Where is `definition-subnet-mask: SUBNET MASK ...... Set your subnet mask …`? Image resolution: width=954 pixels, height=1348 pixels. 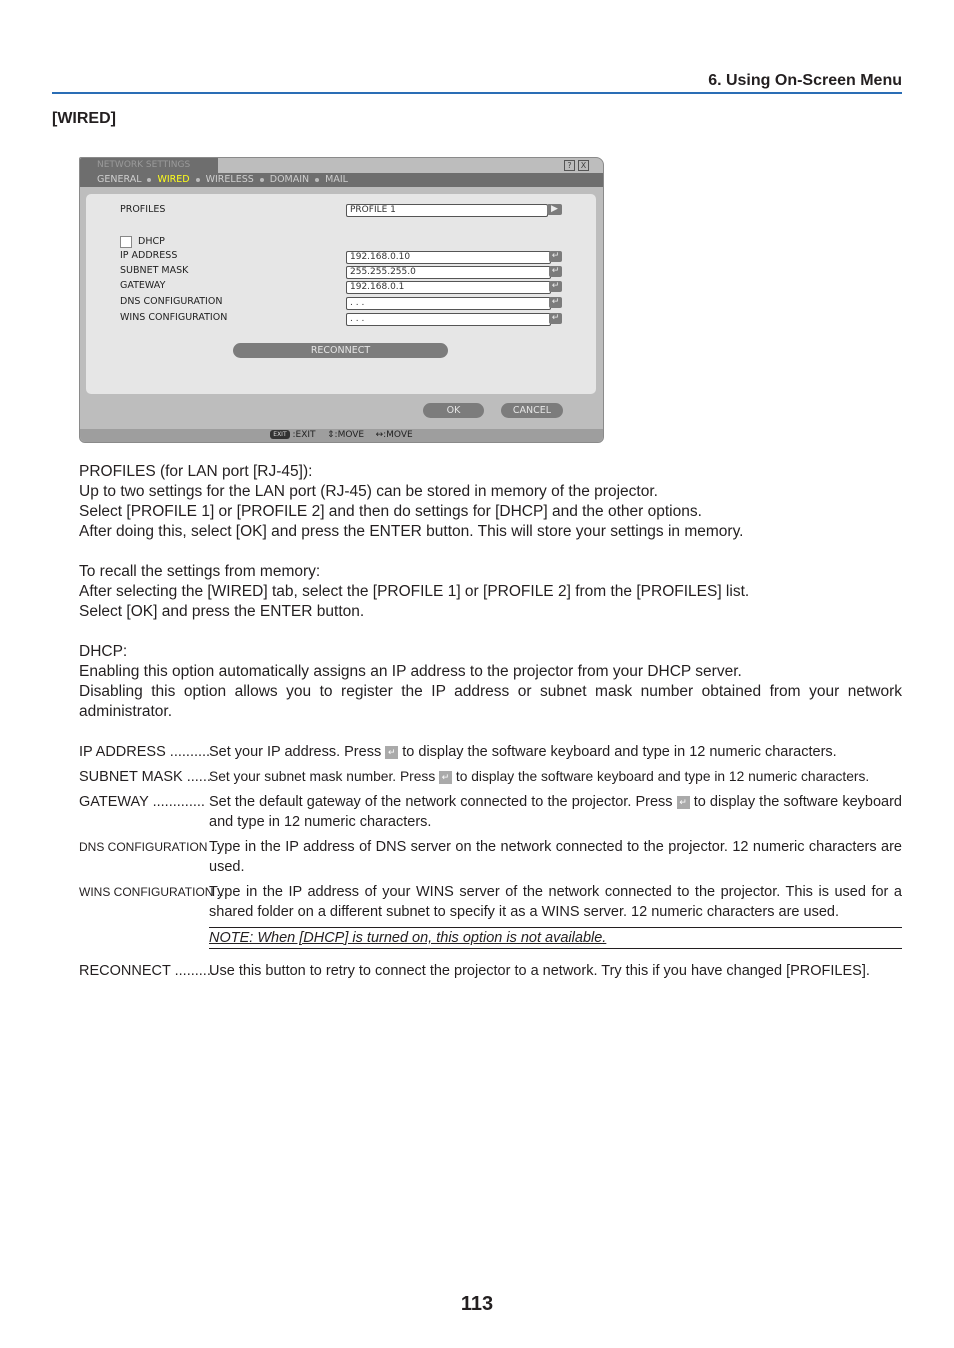 definition-subnet-mask: SUBNET MASK ...... Set your subnet mask … is located at coordinates (490, 777).